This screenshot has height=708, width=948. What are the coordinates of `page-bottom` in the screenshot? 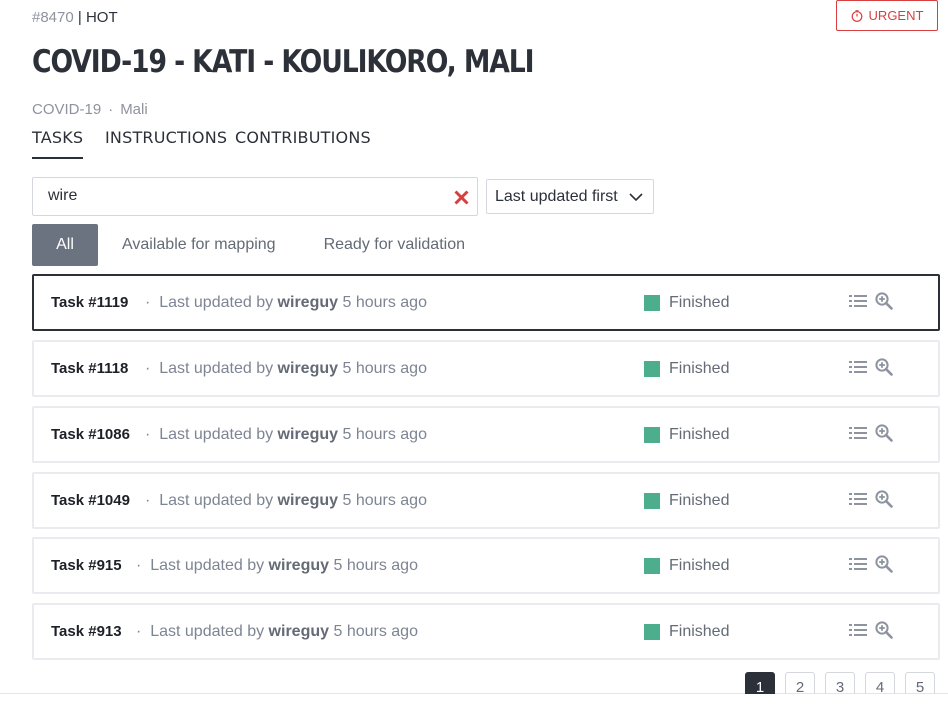 It's located at (474, 701).